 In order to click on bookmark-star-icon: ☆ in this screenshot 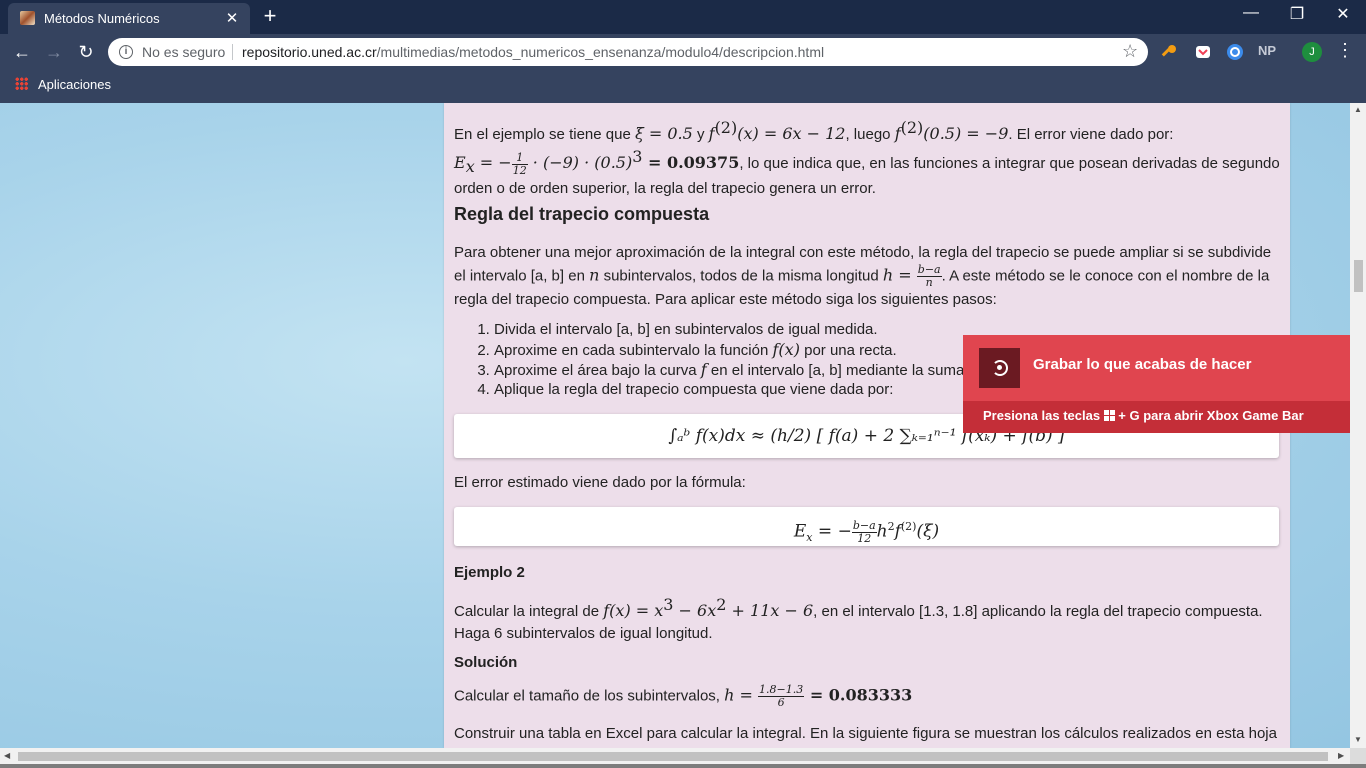, I will do `click(1130, 51)`.